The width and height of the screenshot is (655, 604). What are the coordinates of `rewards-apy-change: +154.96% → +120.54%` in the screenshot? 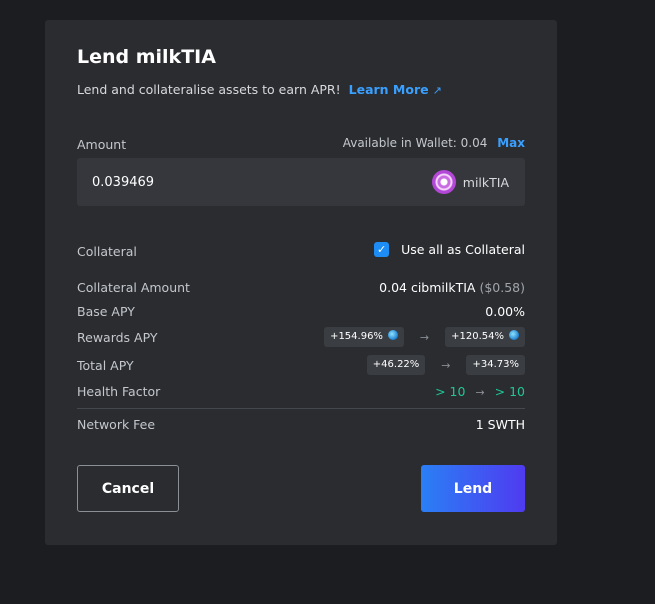 It's located at (424, 337).